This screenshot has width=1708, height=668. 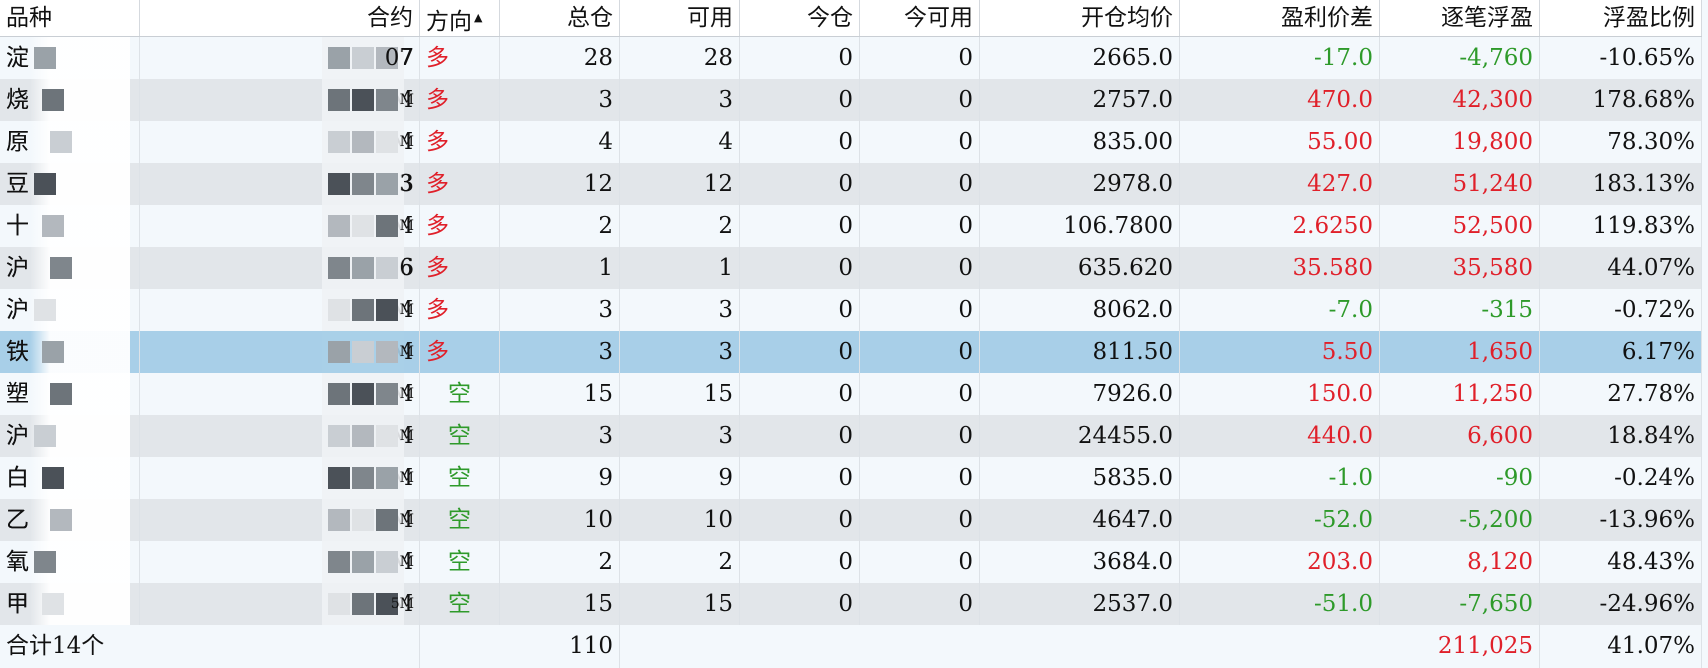 I want to click on table-row: 沪M空330024455.0440.06,60018.84%M沪, so click(x=854, y=436).